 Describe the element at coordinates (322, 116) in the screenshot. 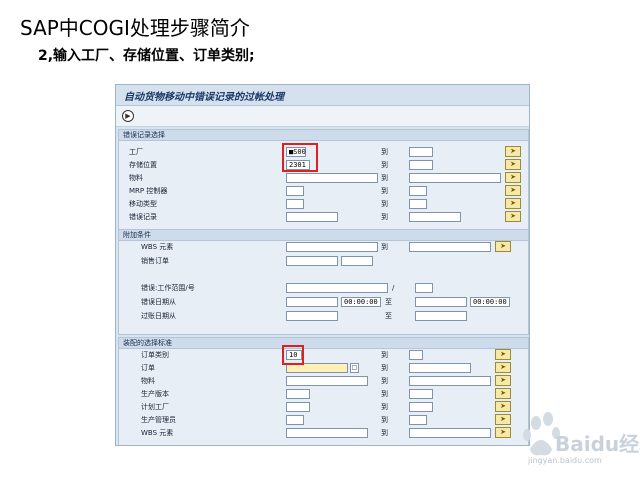

I see `toolbar: ▶` at that location.